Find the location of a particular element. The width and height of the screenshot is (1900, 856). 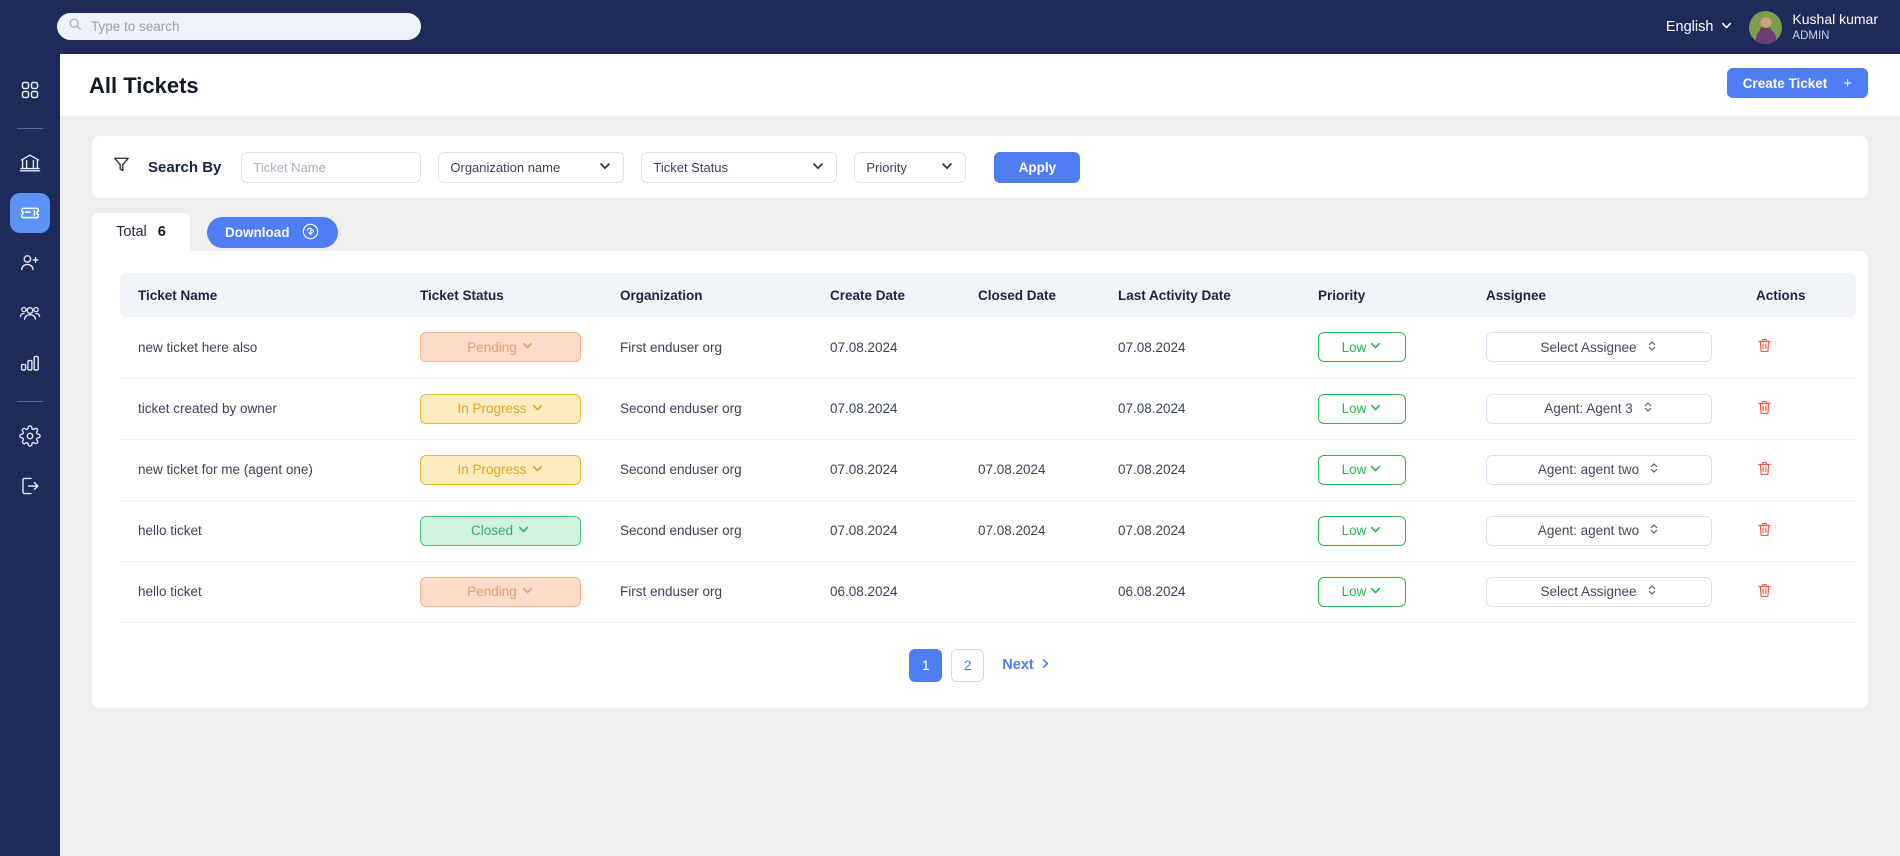

apply-button: Apply is located at coordinates (1037, 167).